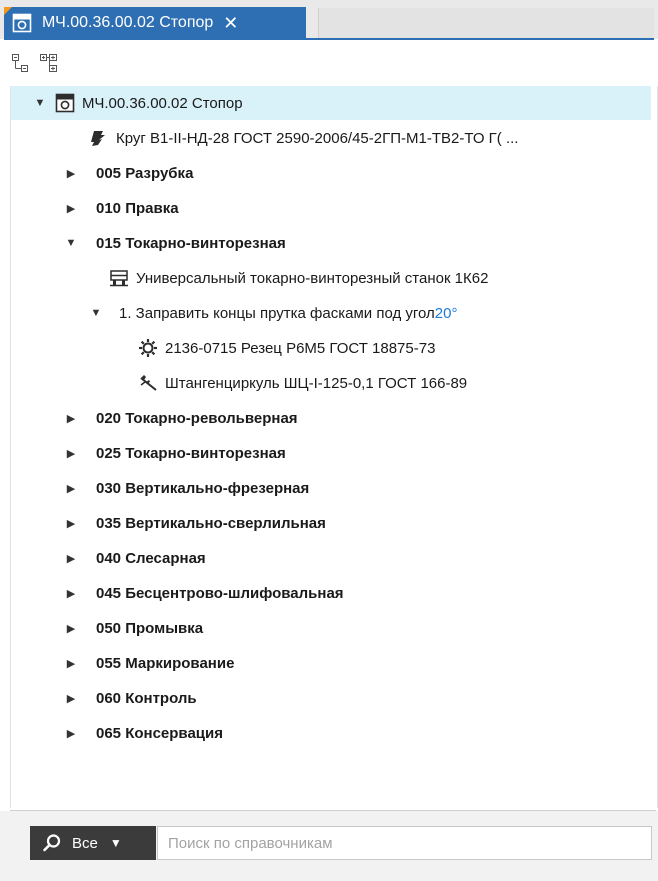  I want to click on lathe-machine-icon, so click(119, 278).